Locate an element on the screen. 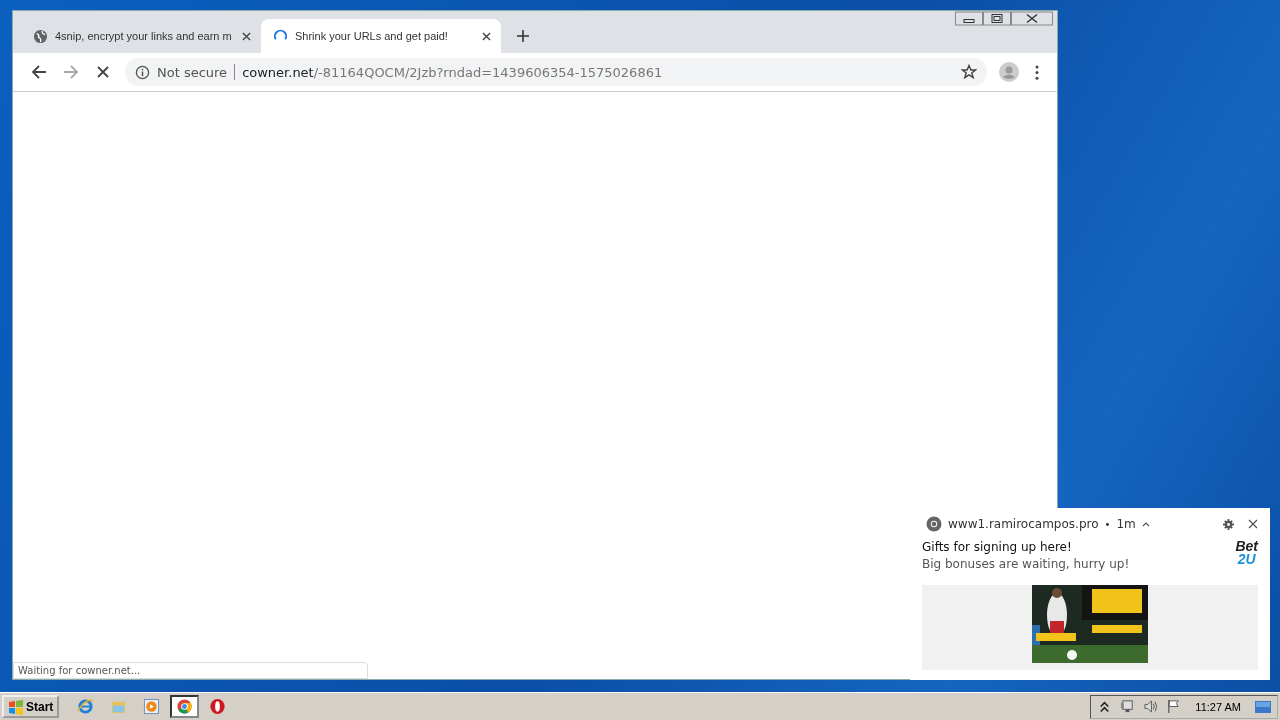 The height and width of the screenshot is (720, 1280). logo-text: Bet is located at coordinates (1246, 547).